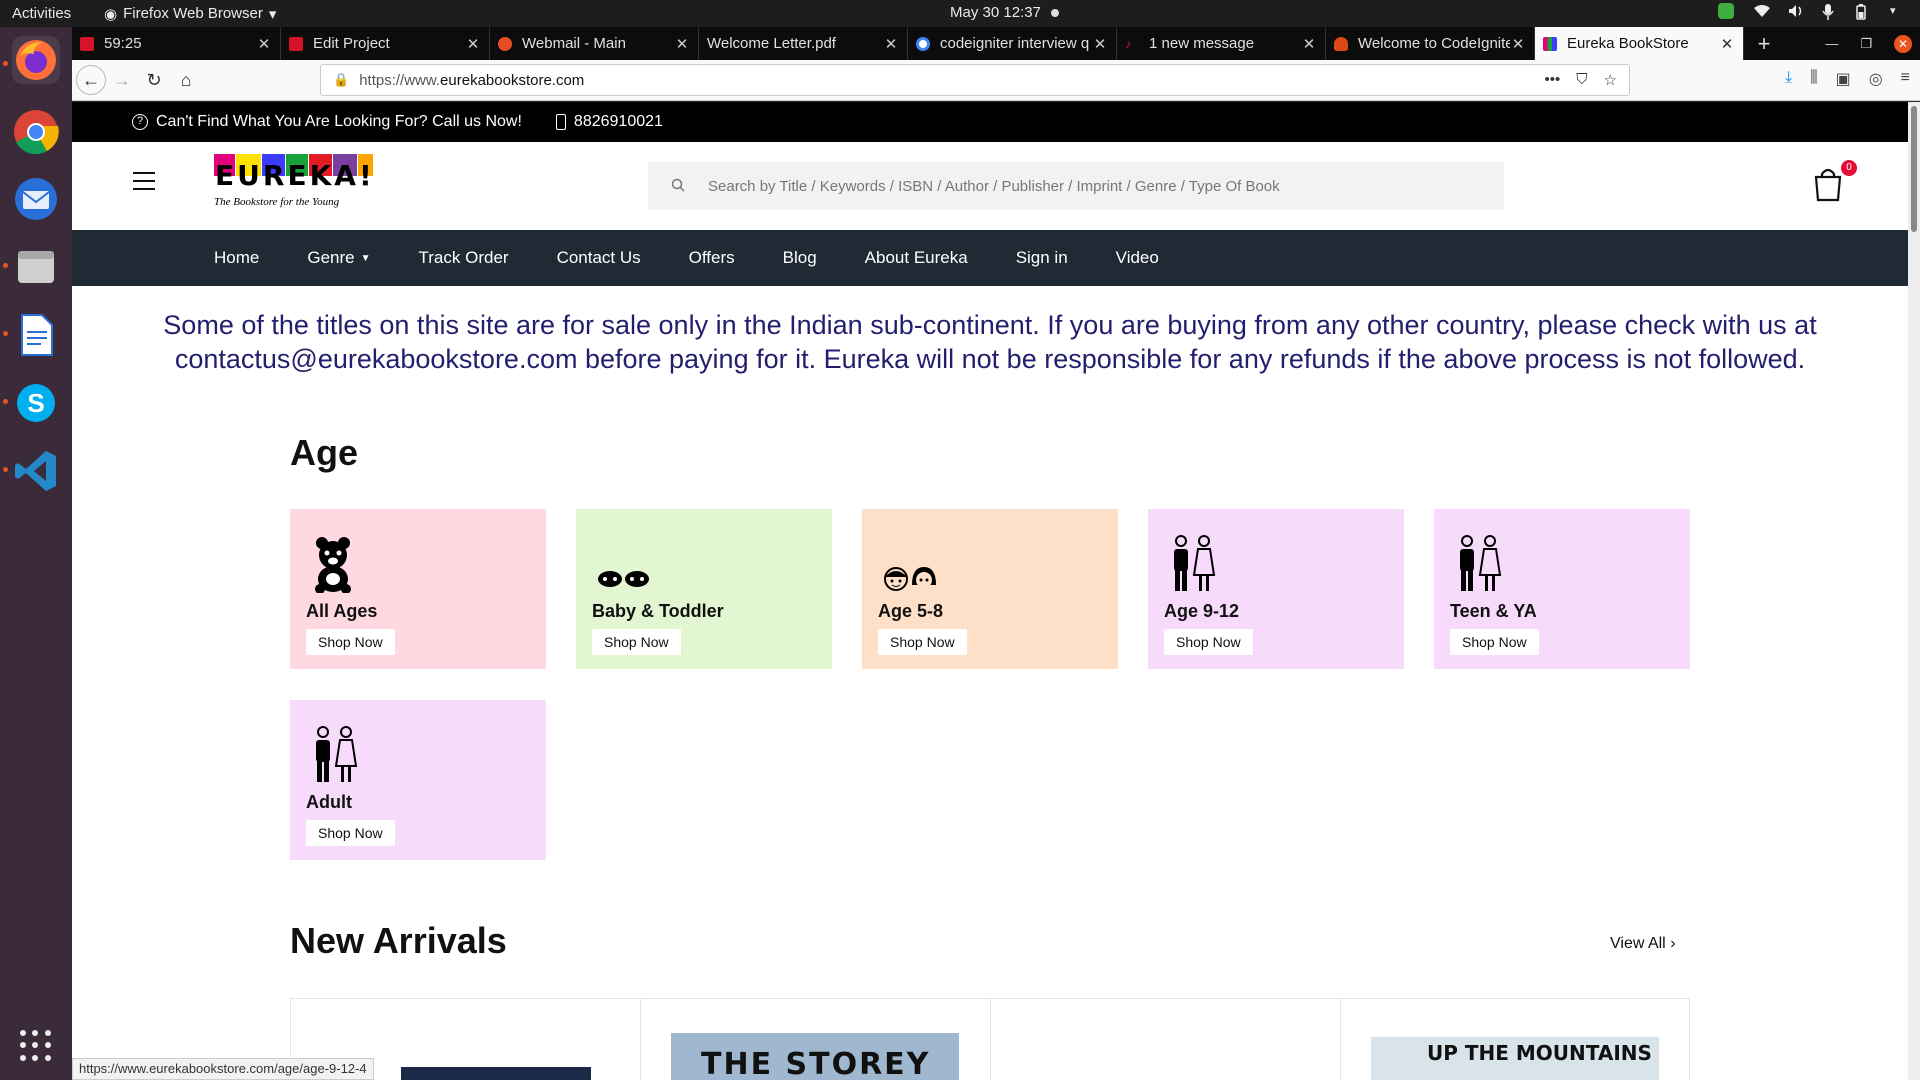 This screenshot has width=1920, height=1080. Describe the element at coordinates (923, 43) in the screenshot. I see `google-favicon-icon` at that location.